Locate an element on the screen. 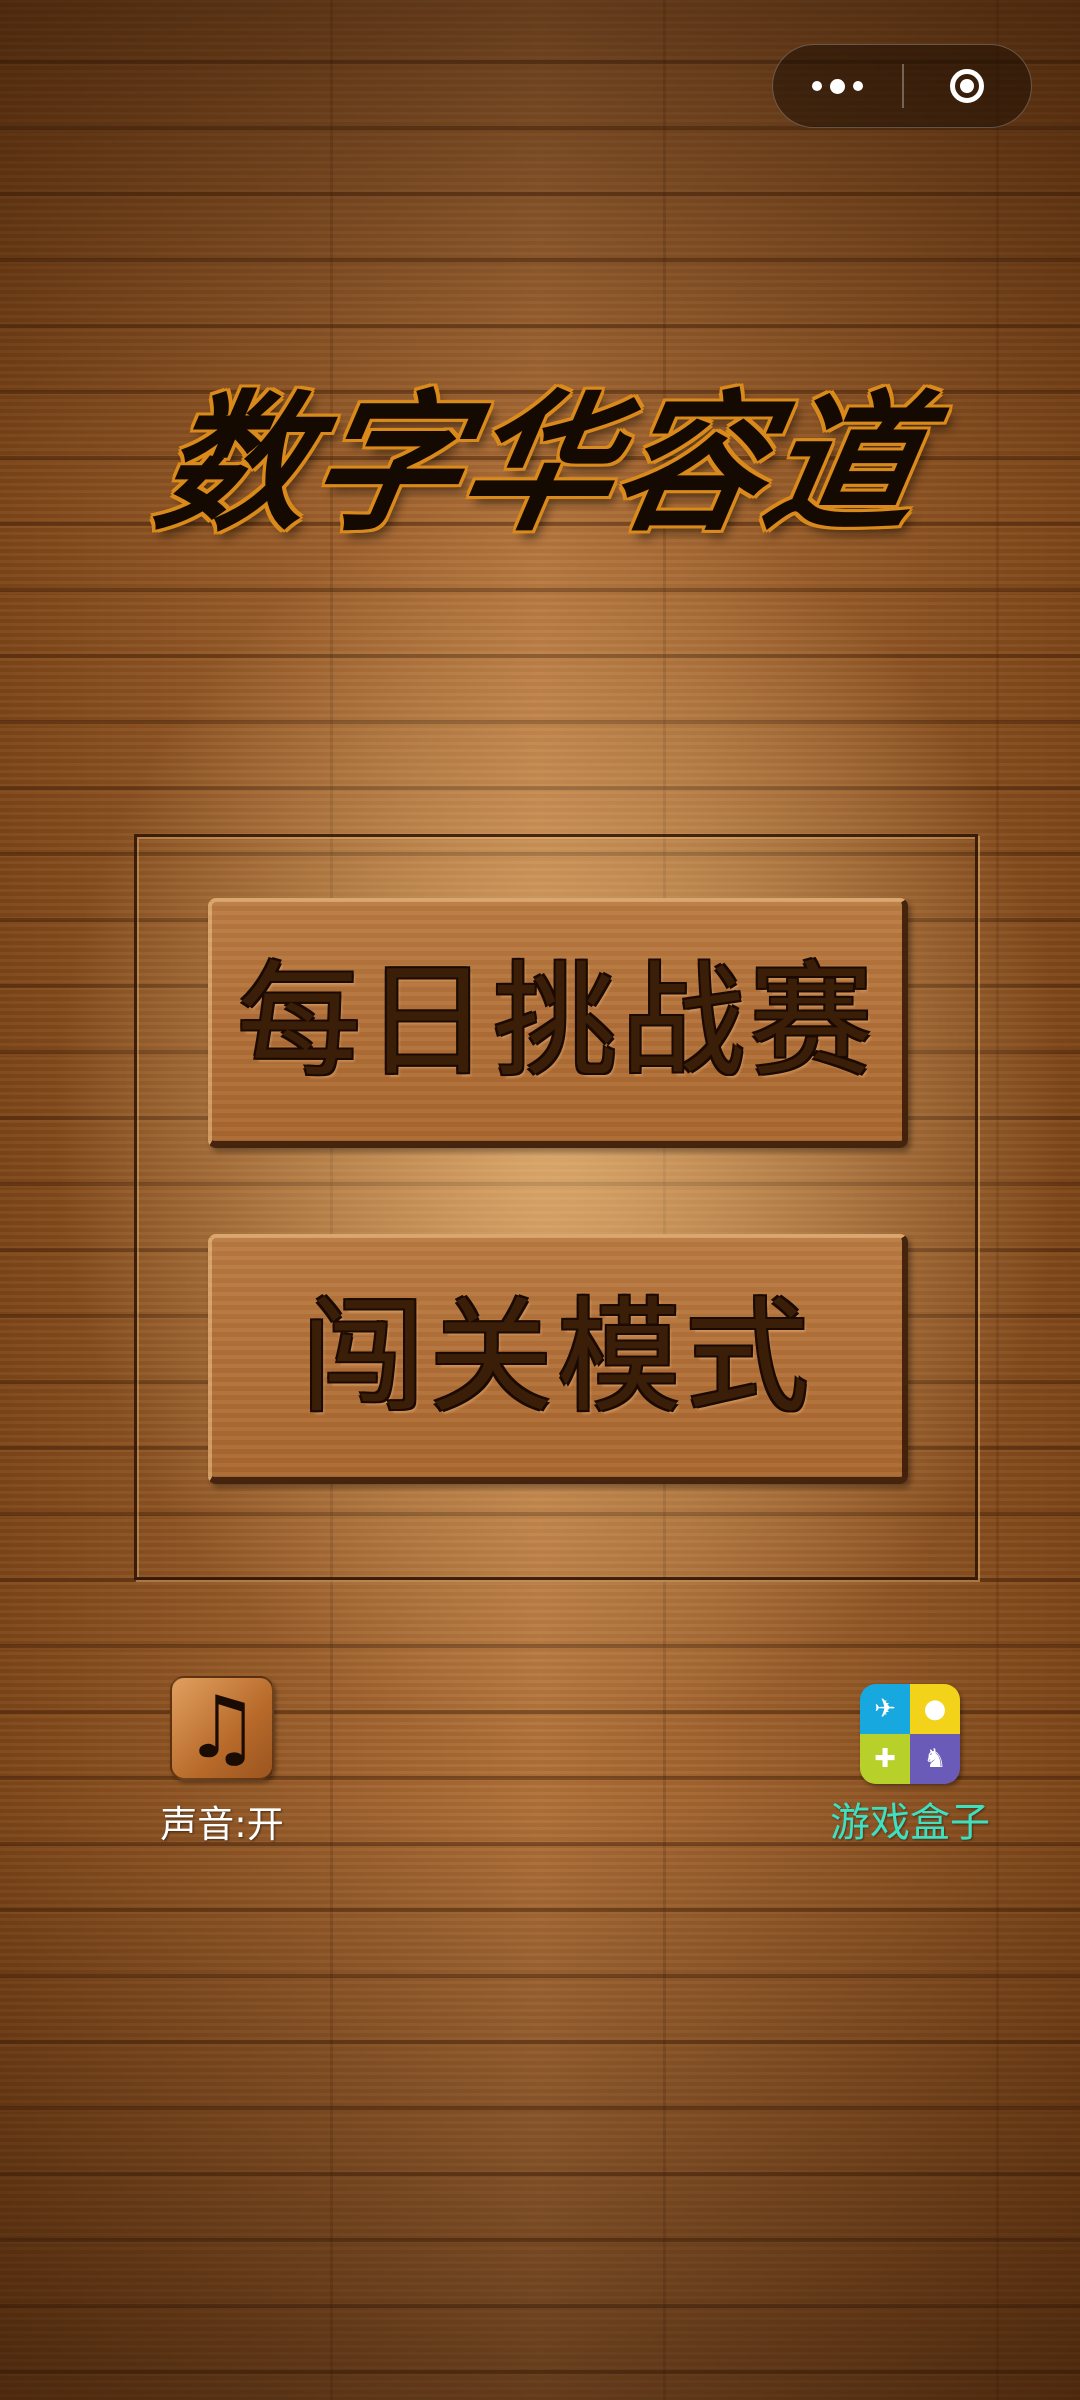  game-box-label: 游戏盒子 is located at coordinates (910, 1823).